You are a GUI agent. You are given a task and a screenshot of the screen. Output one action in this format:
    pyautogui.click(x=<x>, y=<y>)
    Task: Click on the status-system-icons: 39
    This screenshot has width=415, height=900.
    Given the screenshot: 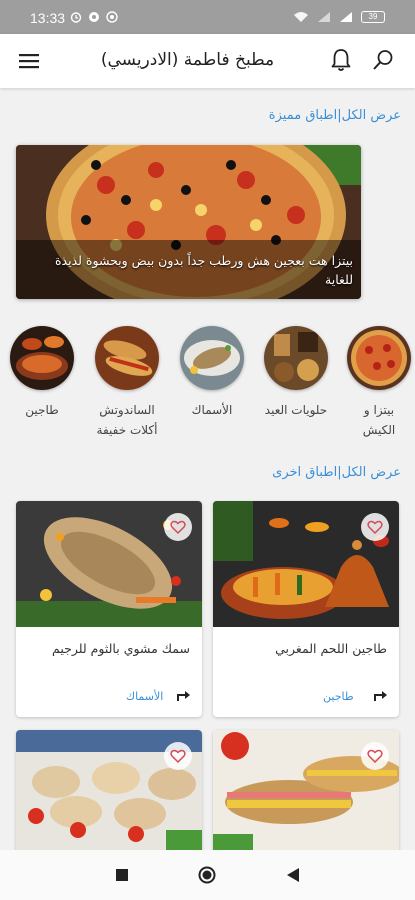 What is the action you would take?
    pyautogui.click(x=339, y=17)
    